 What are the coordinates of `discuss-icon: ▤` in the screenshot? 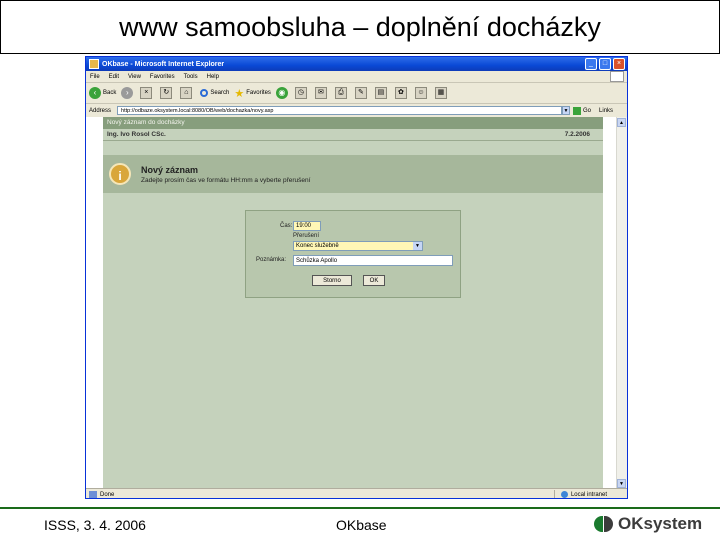 It's located at (380, 93).